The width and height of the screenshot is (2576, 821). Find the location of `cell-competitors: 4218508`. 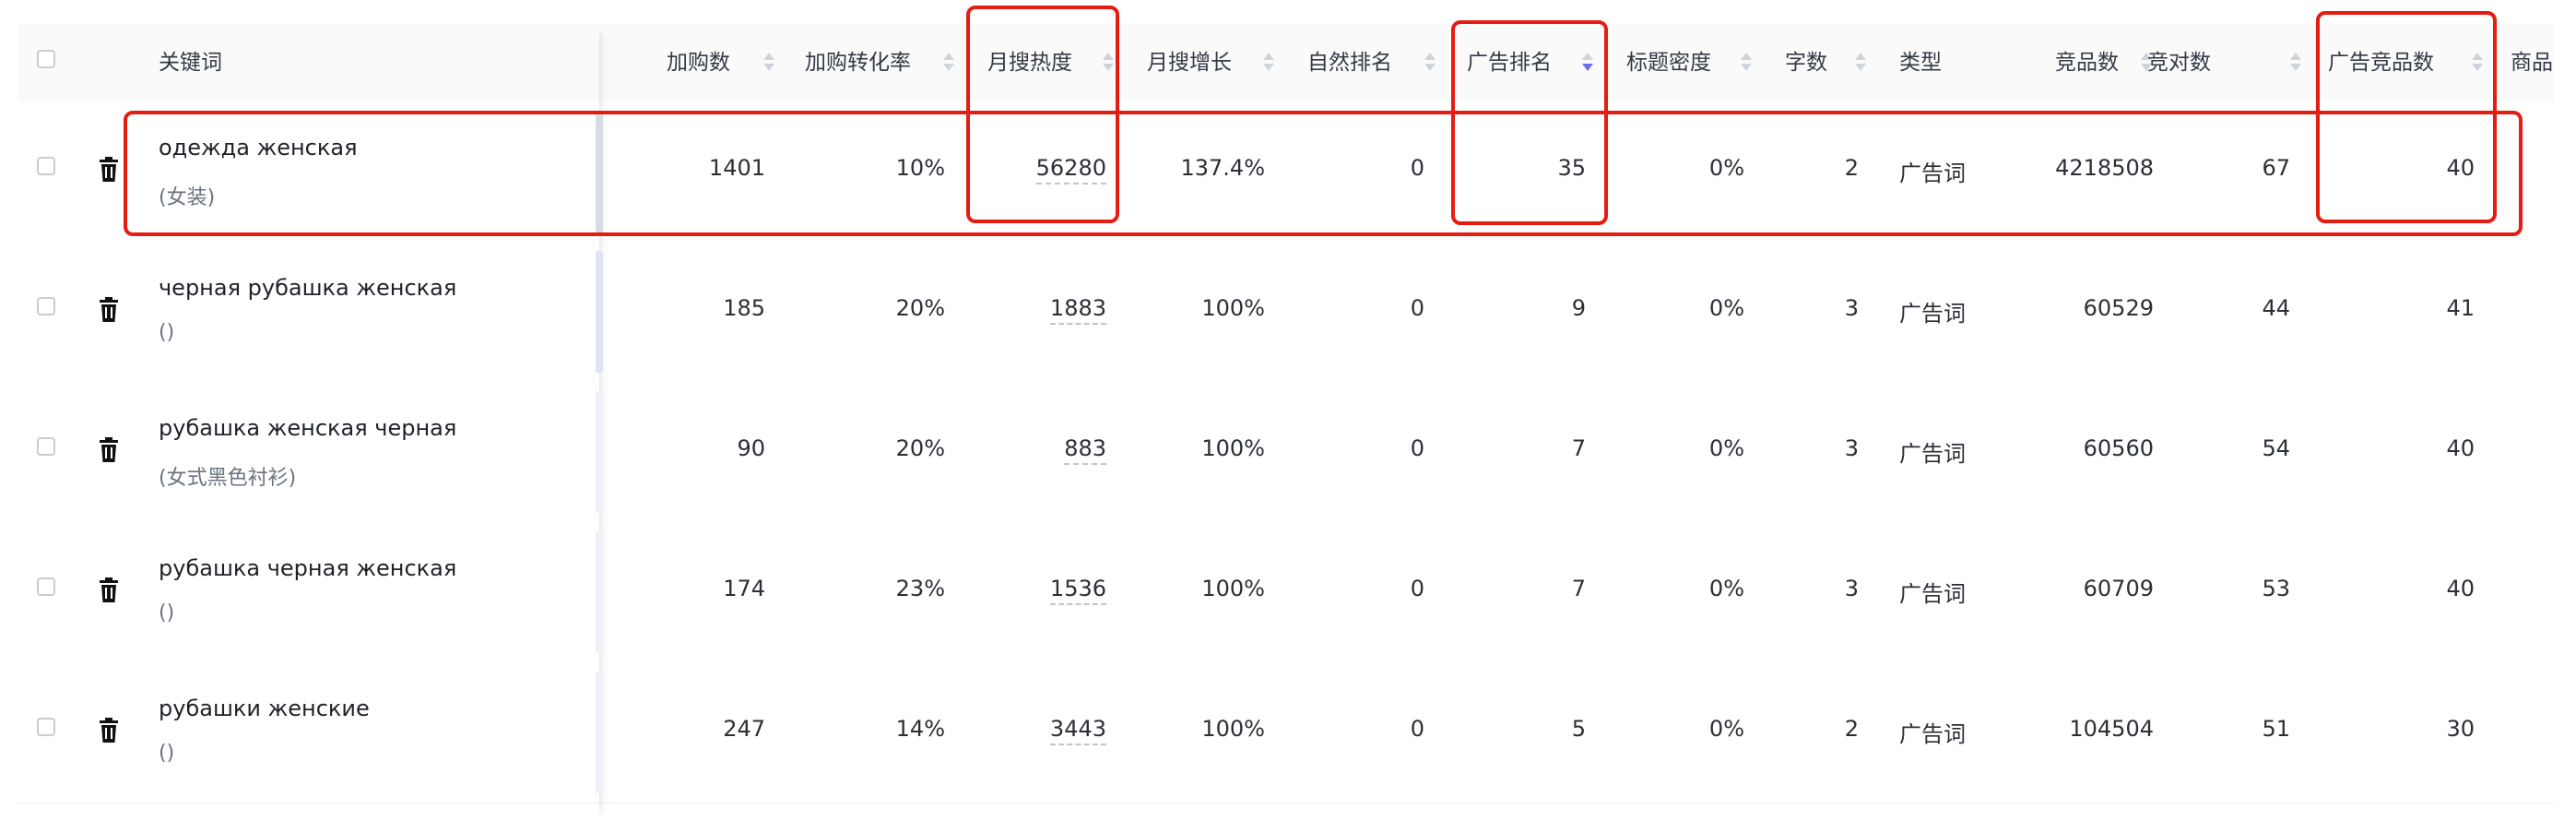

cell-competitors: 4218508 is located at coordinates (2104, 168).